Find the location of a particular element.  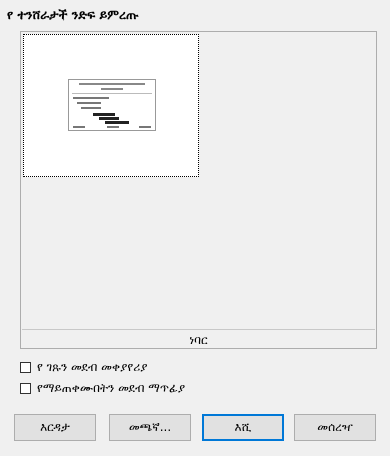

delete-unused-label: የማይጠቀሙበትን መደብ ማጥፊያ is located at coordinates (111, 388).